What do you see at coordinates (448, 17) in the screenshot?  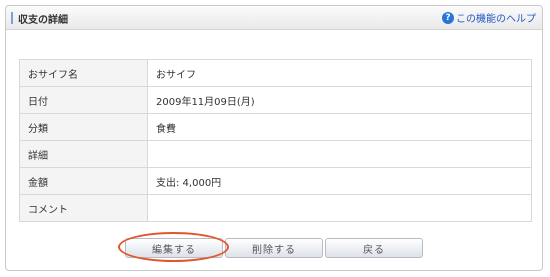 I see `question-circle-icon: ?` at bounding box center [448, 17].